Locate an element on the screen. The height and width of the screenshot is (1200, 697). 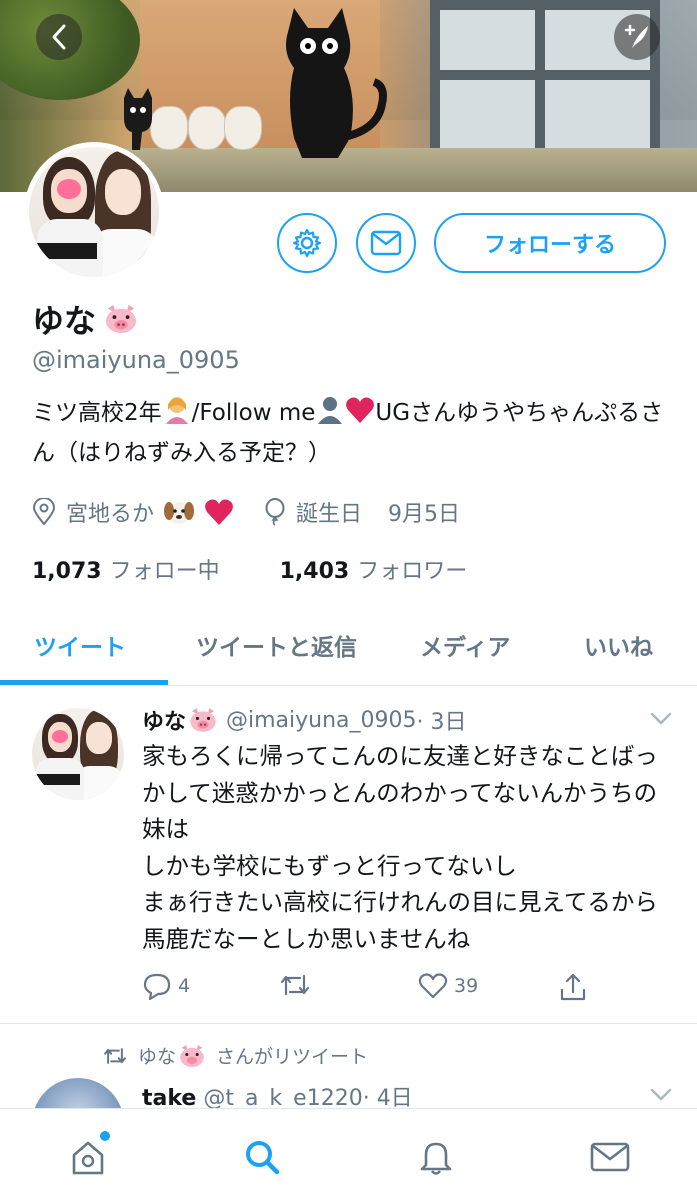
tab-tweets: ツイート is located at coordinates (80, 645).